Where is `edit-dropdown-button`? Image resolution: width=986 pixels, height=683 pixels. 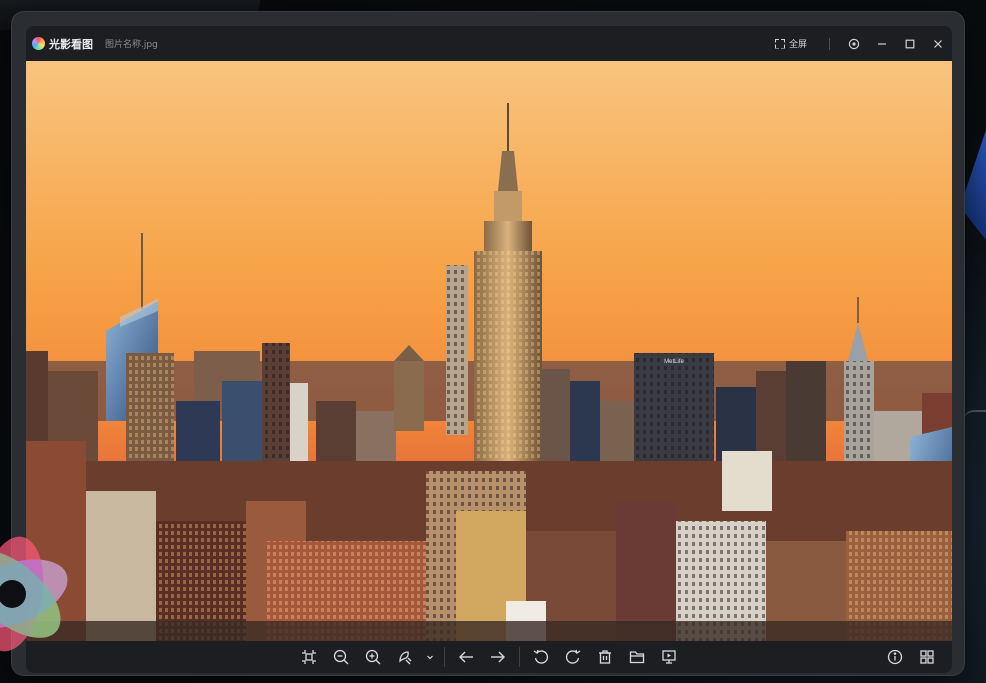
edit-dropdown-button is located at coordinates (430, 657).